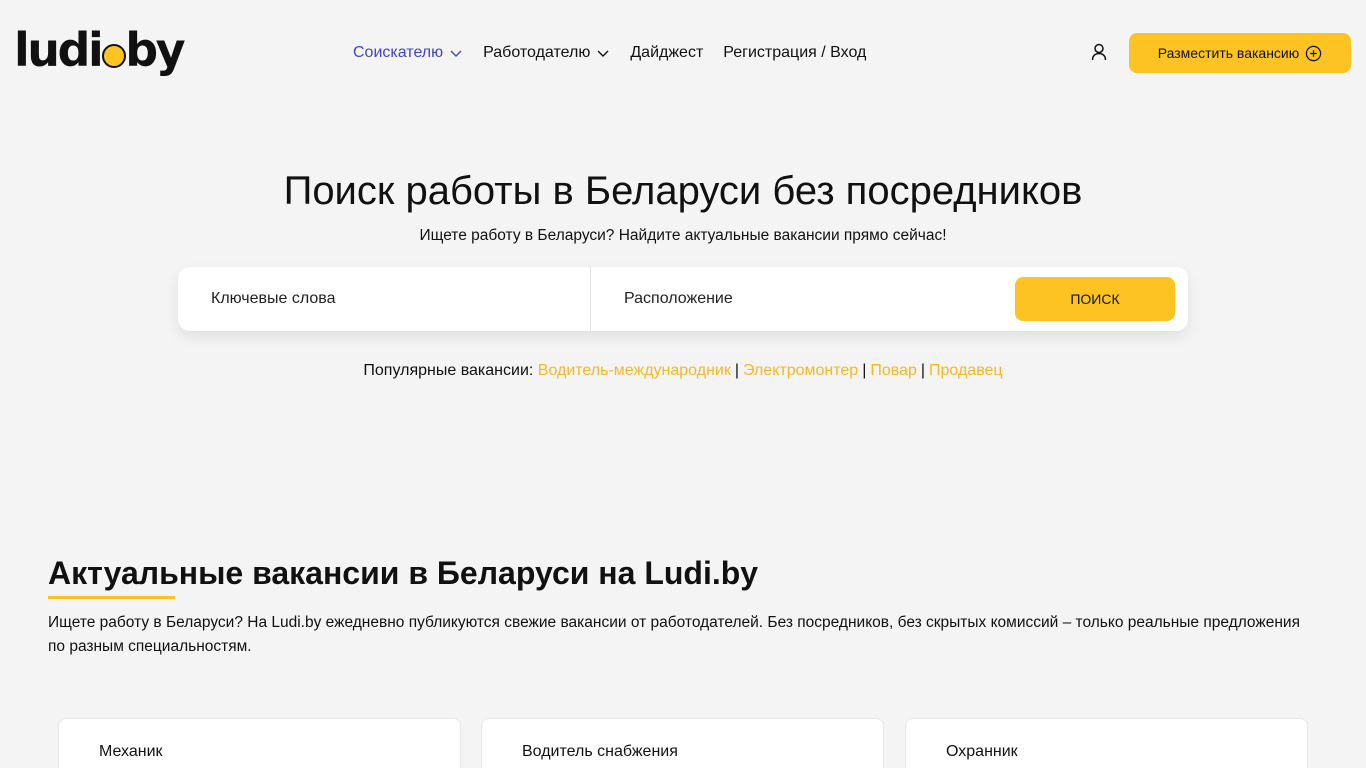 This screenshot has height=768, width=1366. I want to click on nav-label: Дайджест, so click(667, 52).